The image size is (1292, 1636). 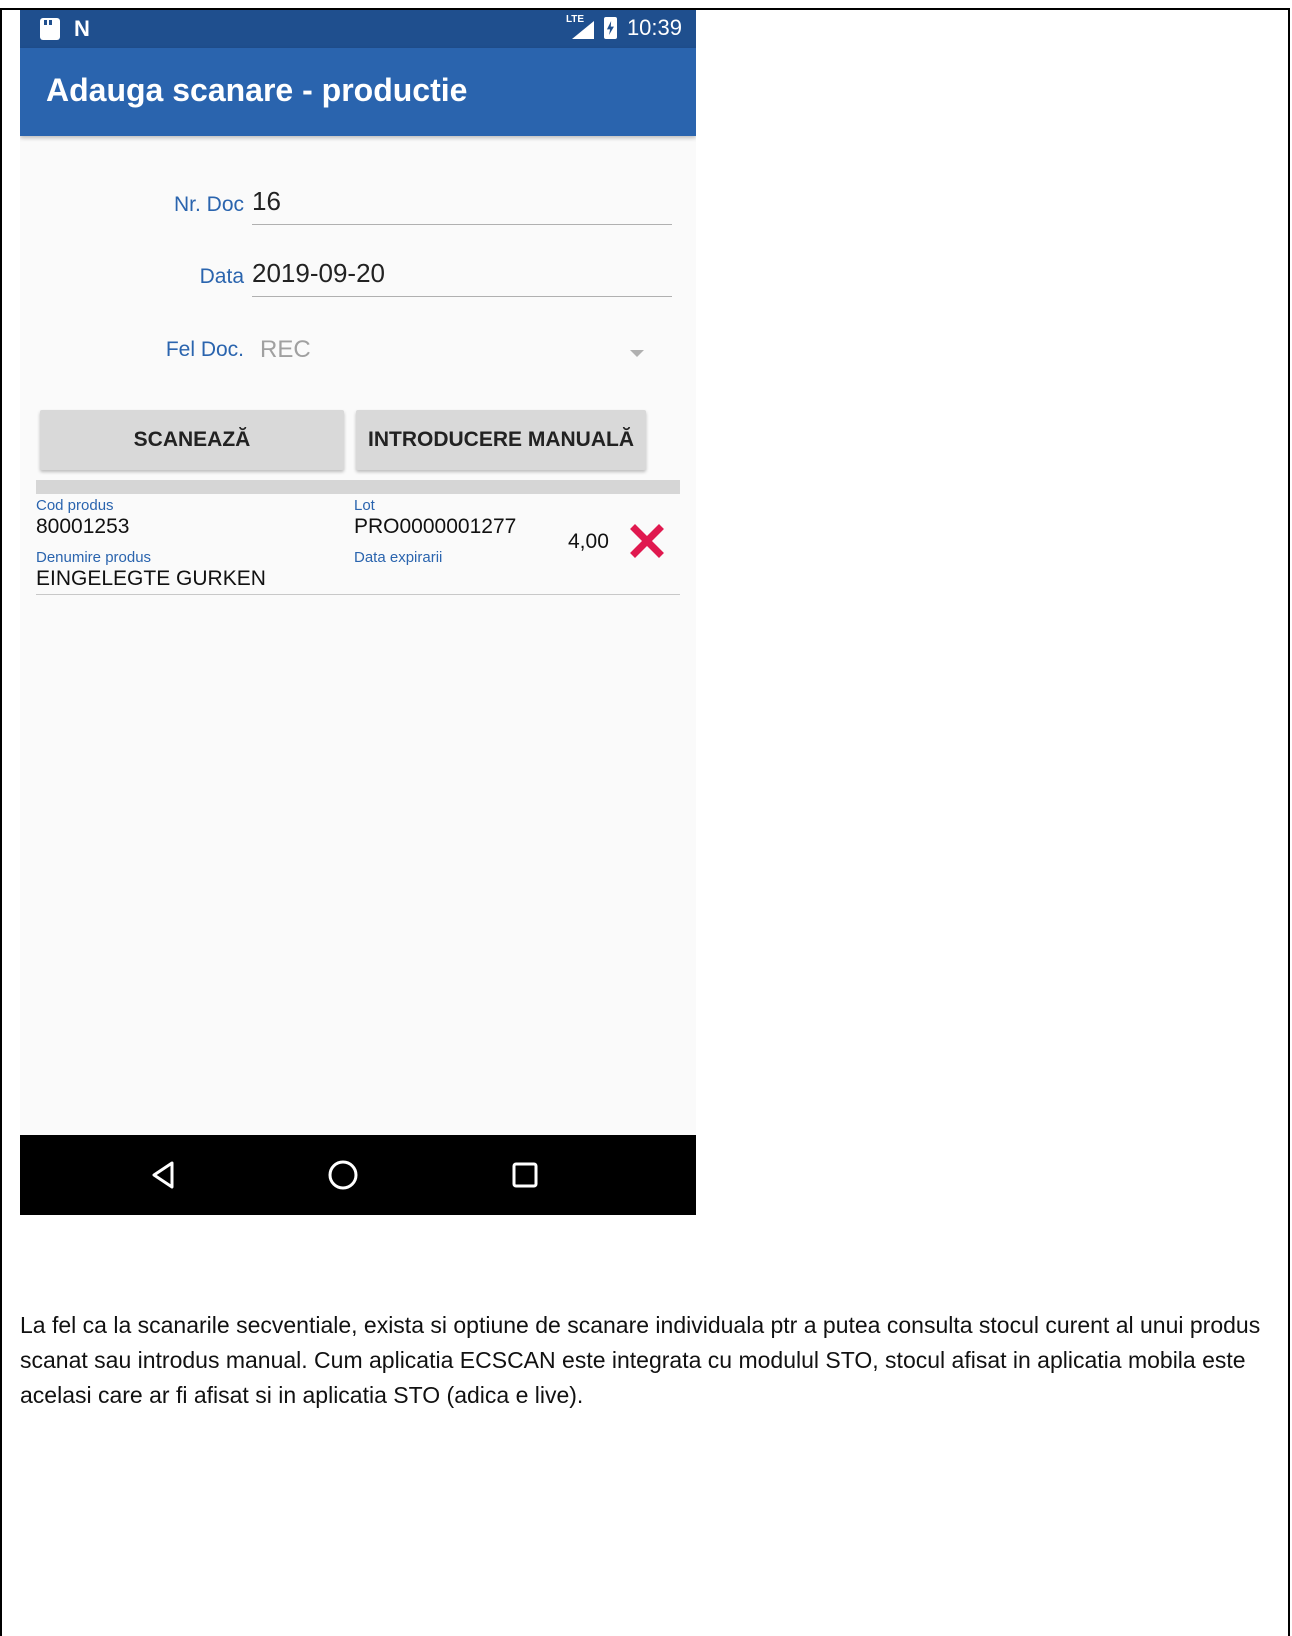 I want to click on sd-card-icon, so click(x=50, y=29).